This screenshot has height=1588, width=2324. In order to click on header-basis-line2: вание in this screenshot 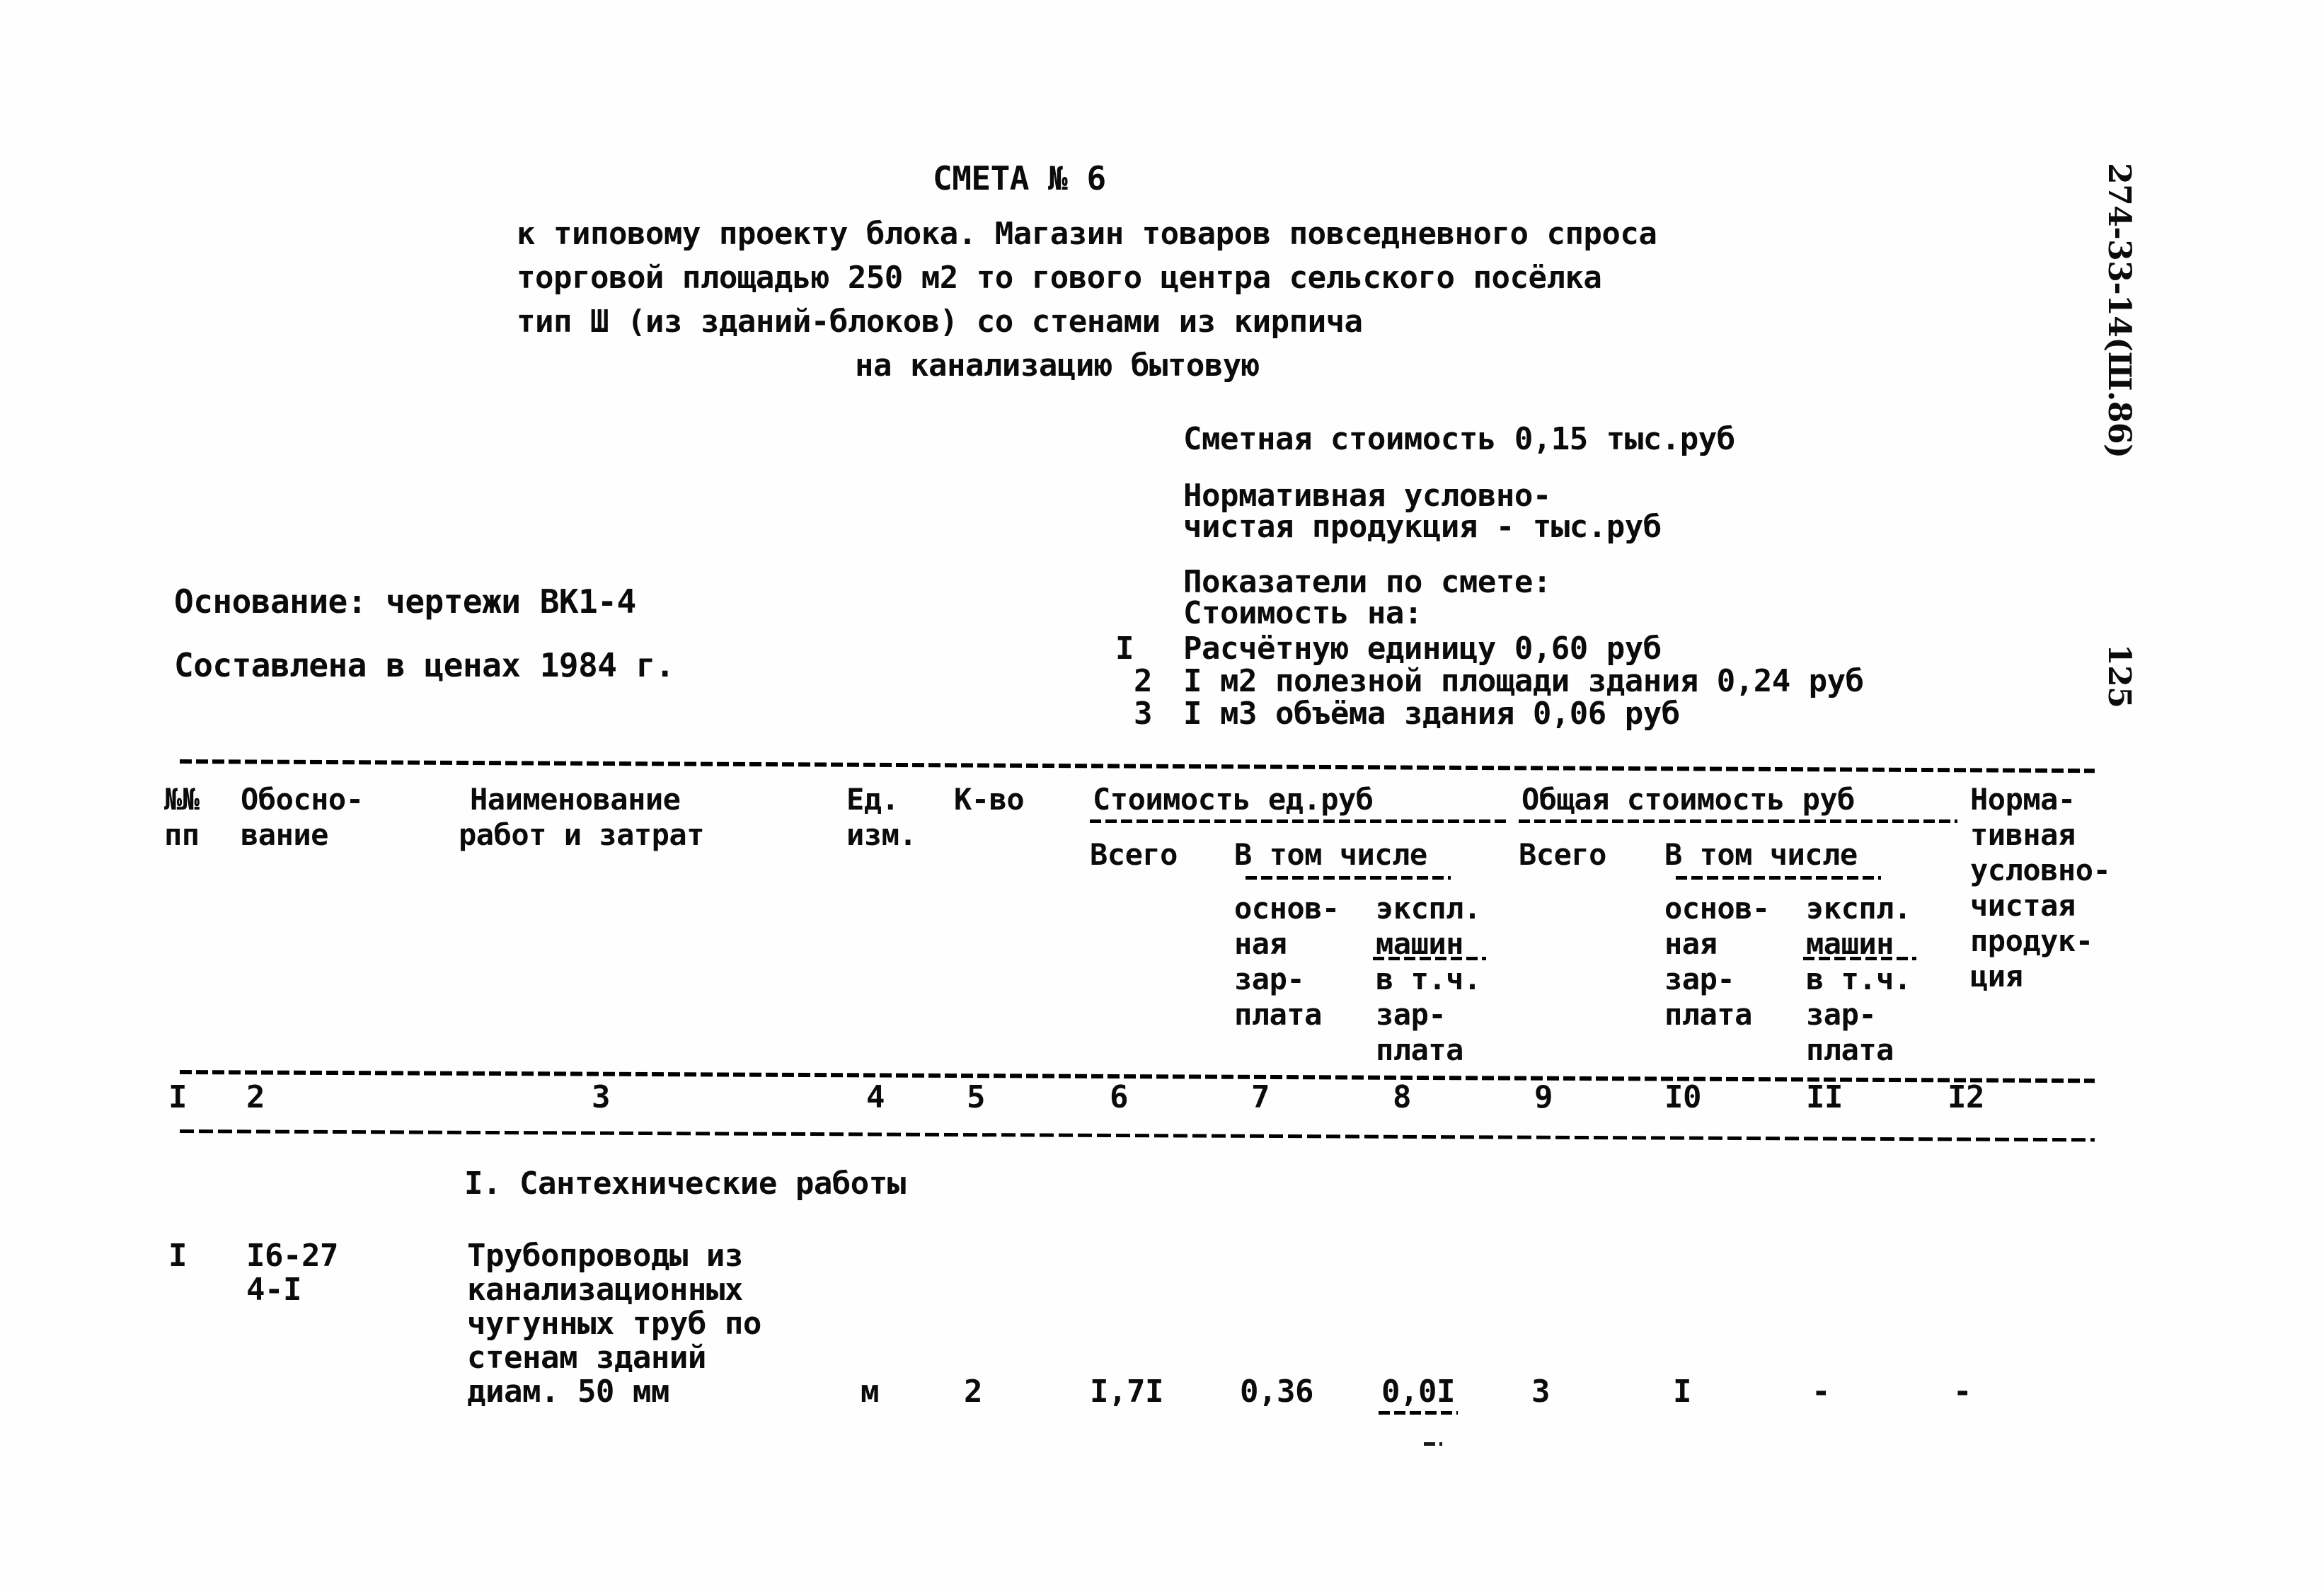, I will do `click(284, 834)`.